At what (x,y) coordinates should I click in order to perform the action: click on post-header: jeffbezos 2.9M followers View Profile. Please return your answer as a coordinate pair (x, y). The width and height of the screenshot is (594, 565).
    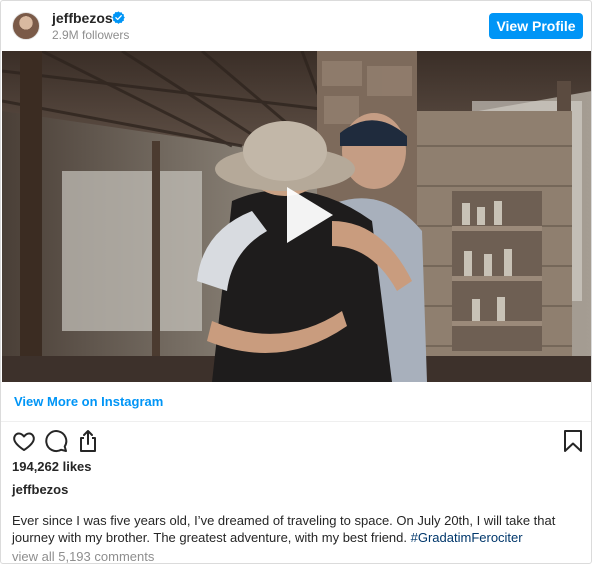
    Looking at the image, I should click on (296, 26).